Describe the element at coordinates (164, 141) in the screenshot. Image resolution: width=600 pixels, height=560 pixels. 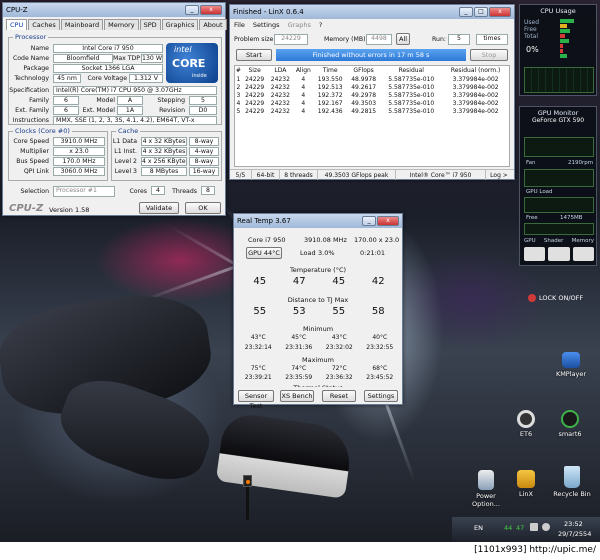
I see `cache-size: 4 x 32 KBytes` at that location.